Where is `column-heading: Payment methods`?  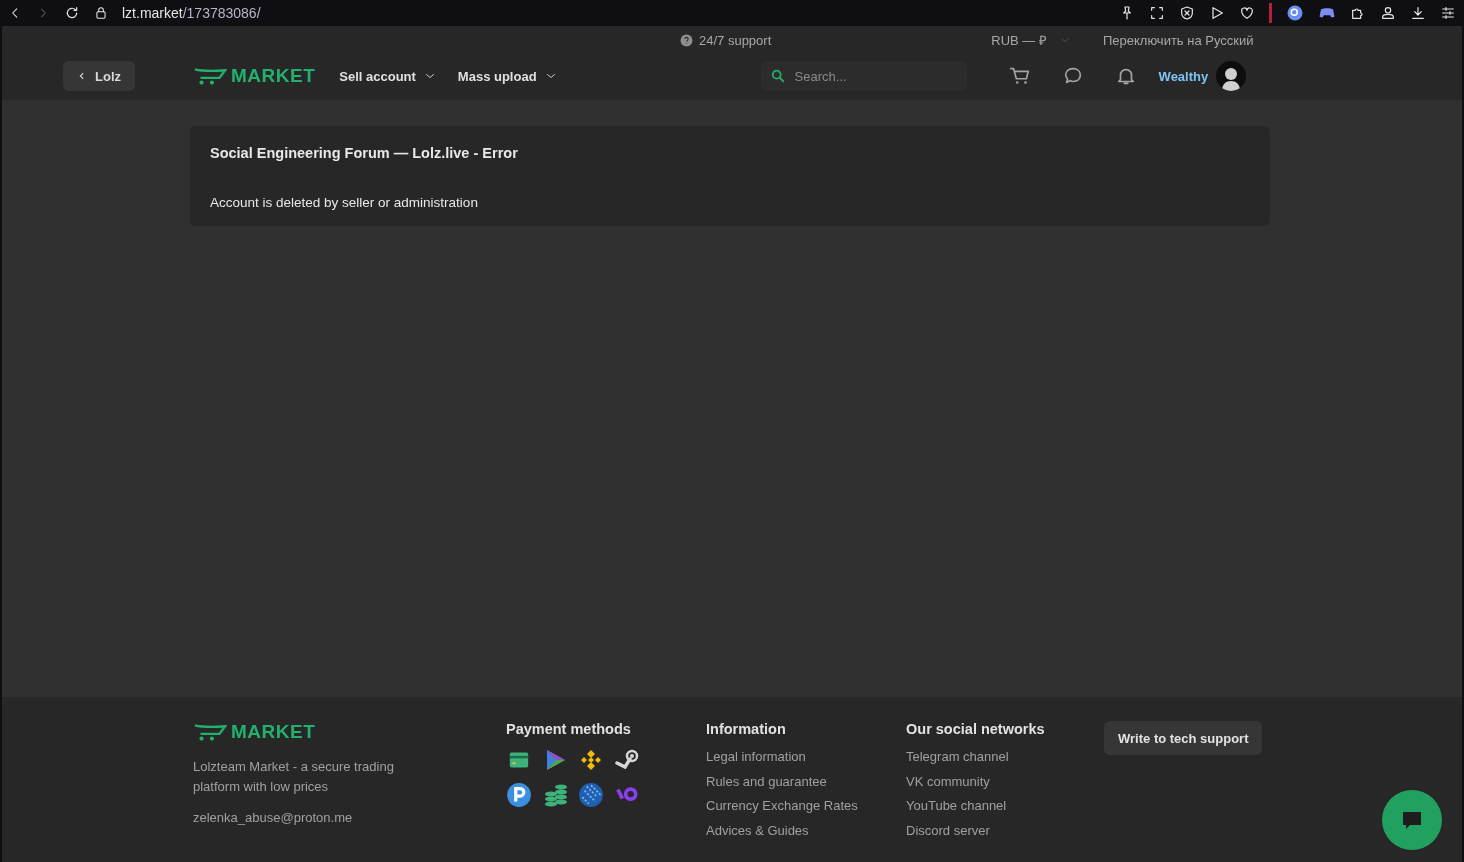
column-heading: Payment methods is located at coordinates (569, 729).